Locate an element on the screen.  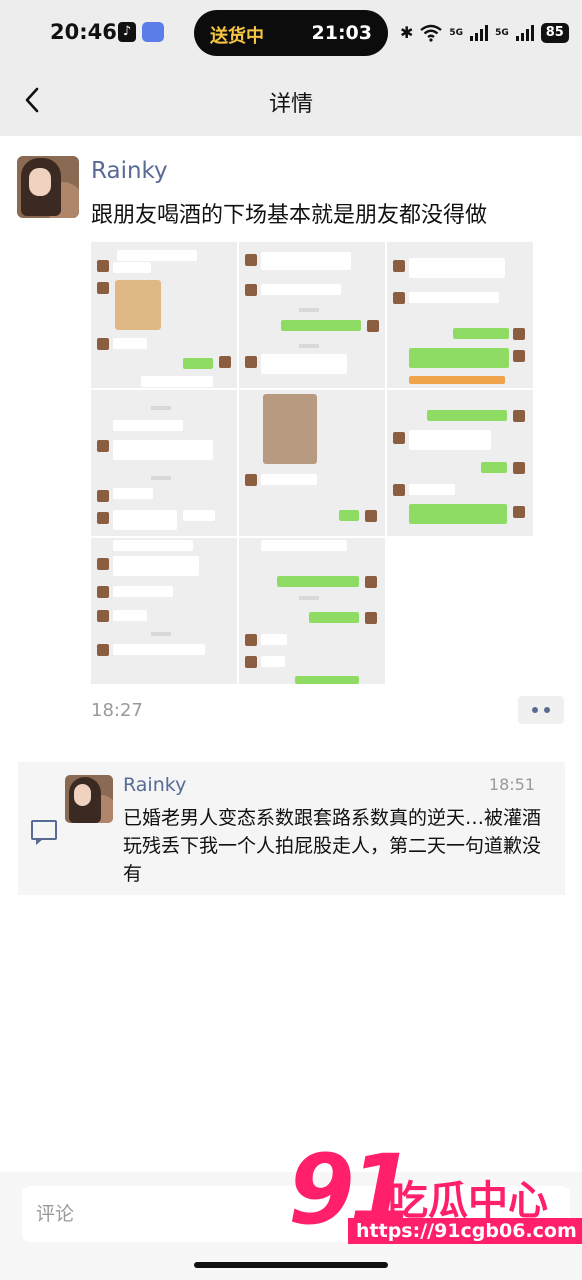
post-timestamp: 18:27 is located at coordinates (117, 710).